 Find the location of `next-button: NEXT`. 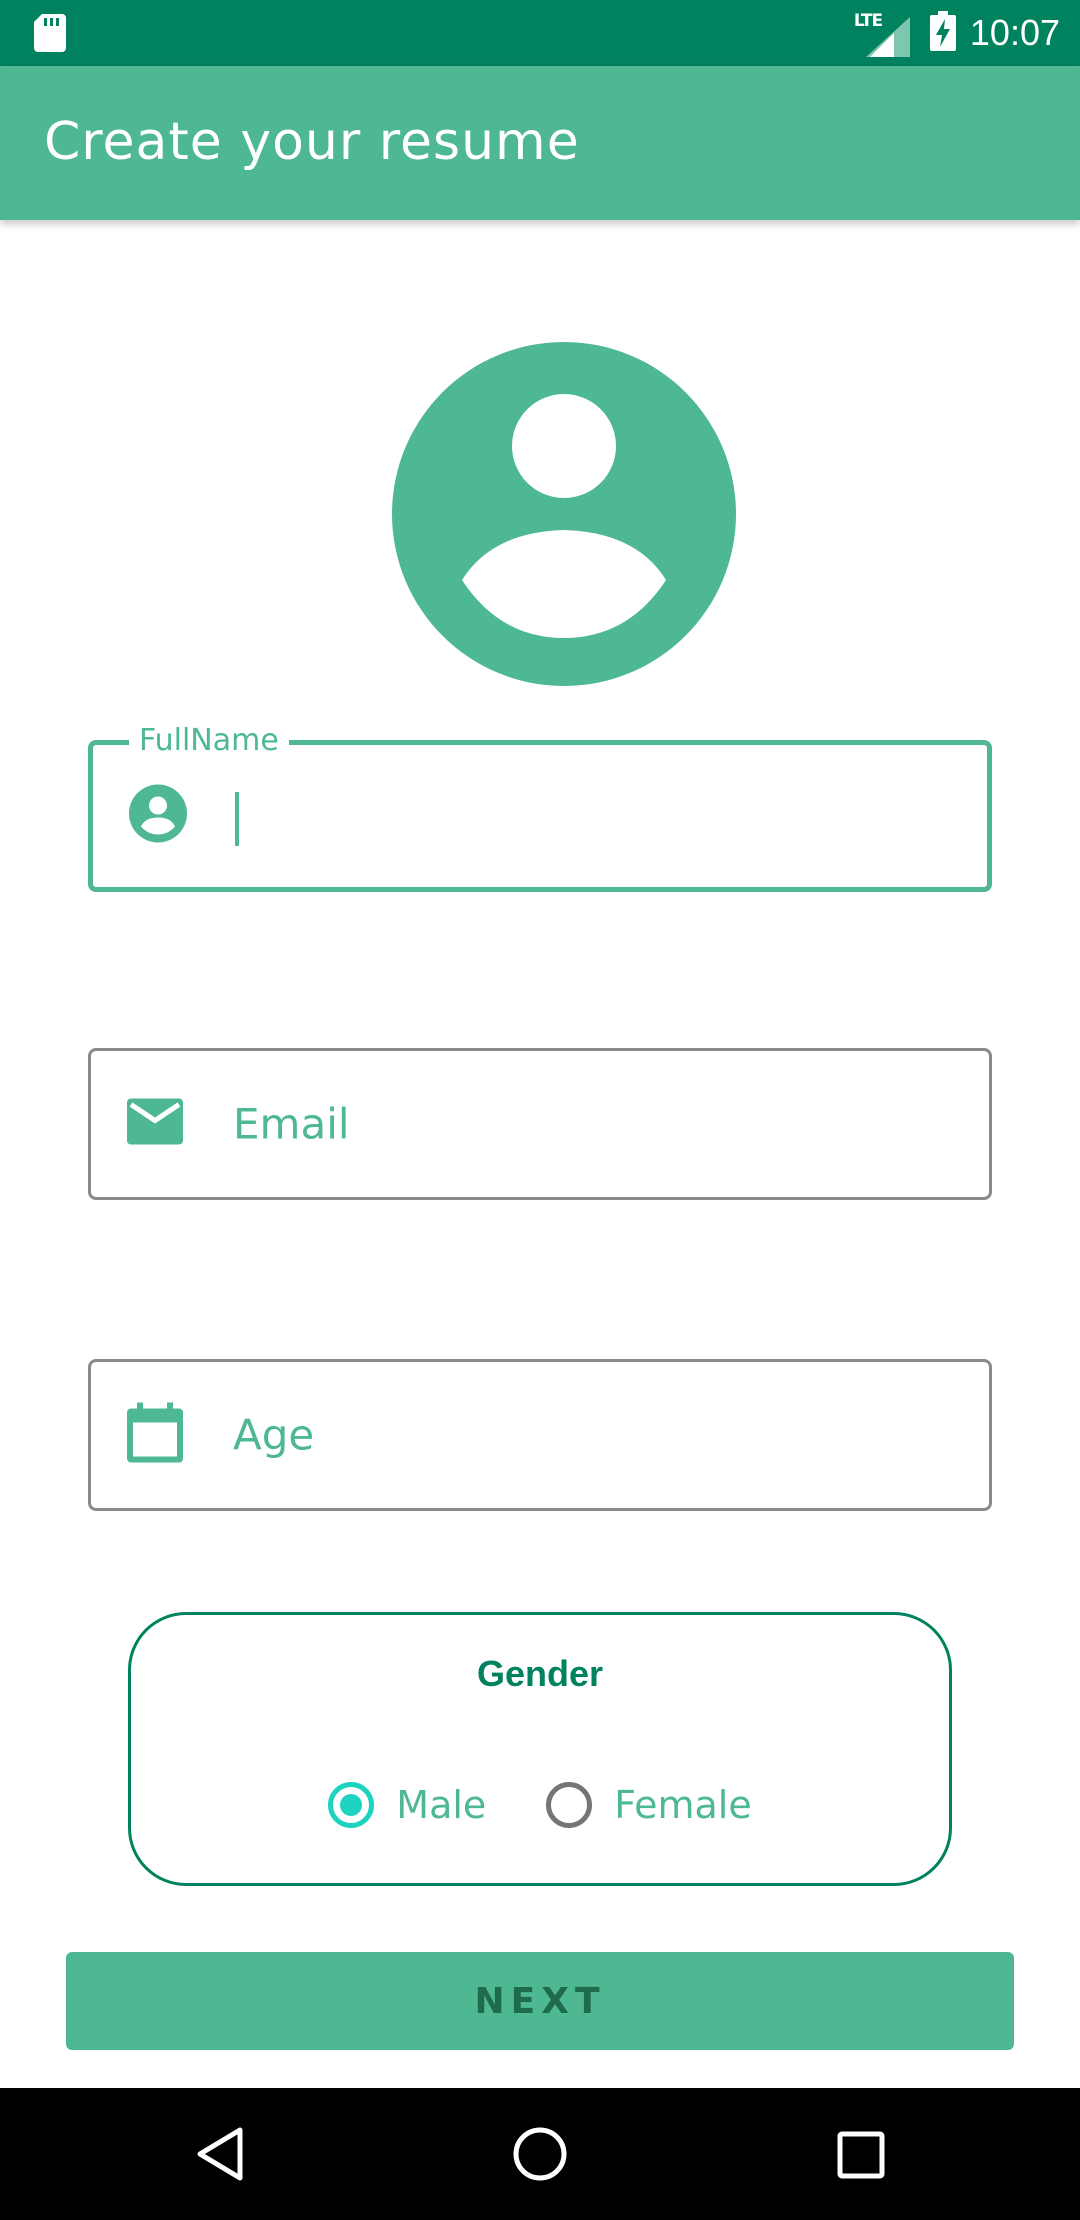

next-button: NEXT is located at coordinates (540, 2001).